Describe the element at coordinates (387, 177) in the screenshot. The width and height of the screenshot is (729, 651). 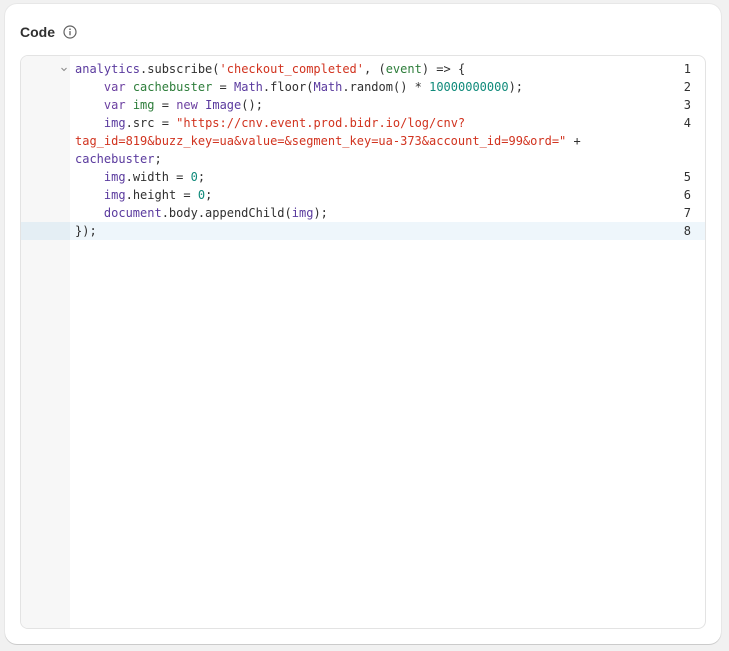
I see `code-line: img.width = 0;` at that location.